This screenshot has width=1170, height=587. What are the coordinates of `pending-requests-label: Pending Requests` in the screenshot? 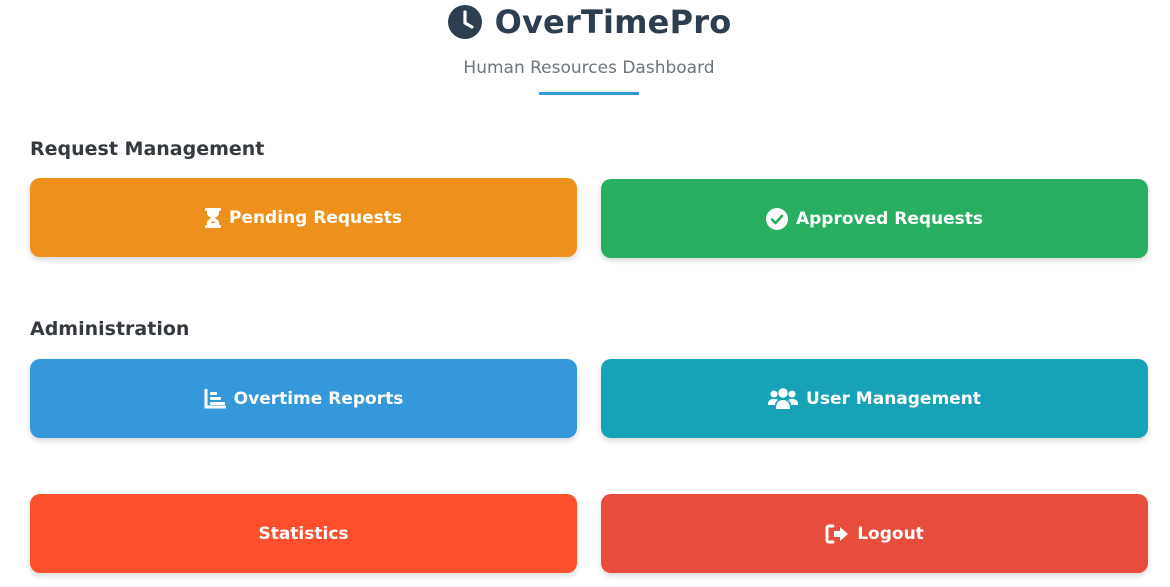 It's located at (315, 217).